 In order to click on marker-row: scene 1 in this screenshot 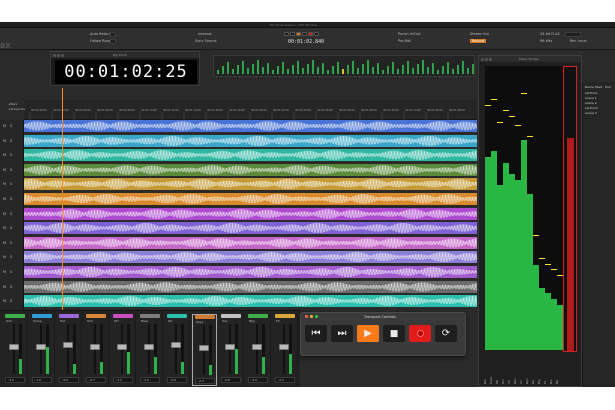, I will do `click(591, 98)`.